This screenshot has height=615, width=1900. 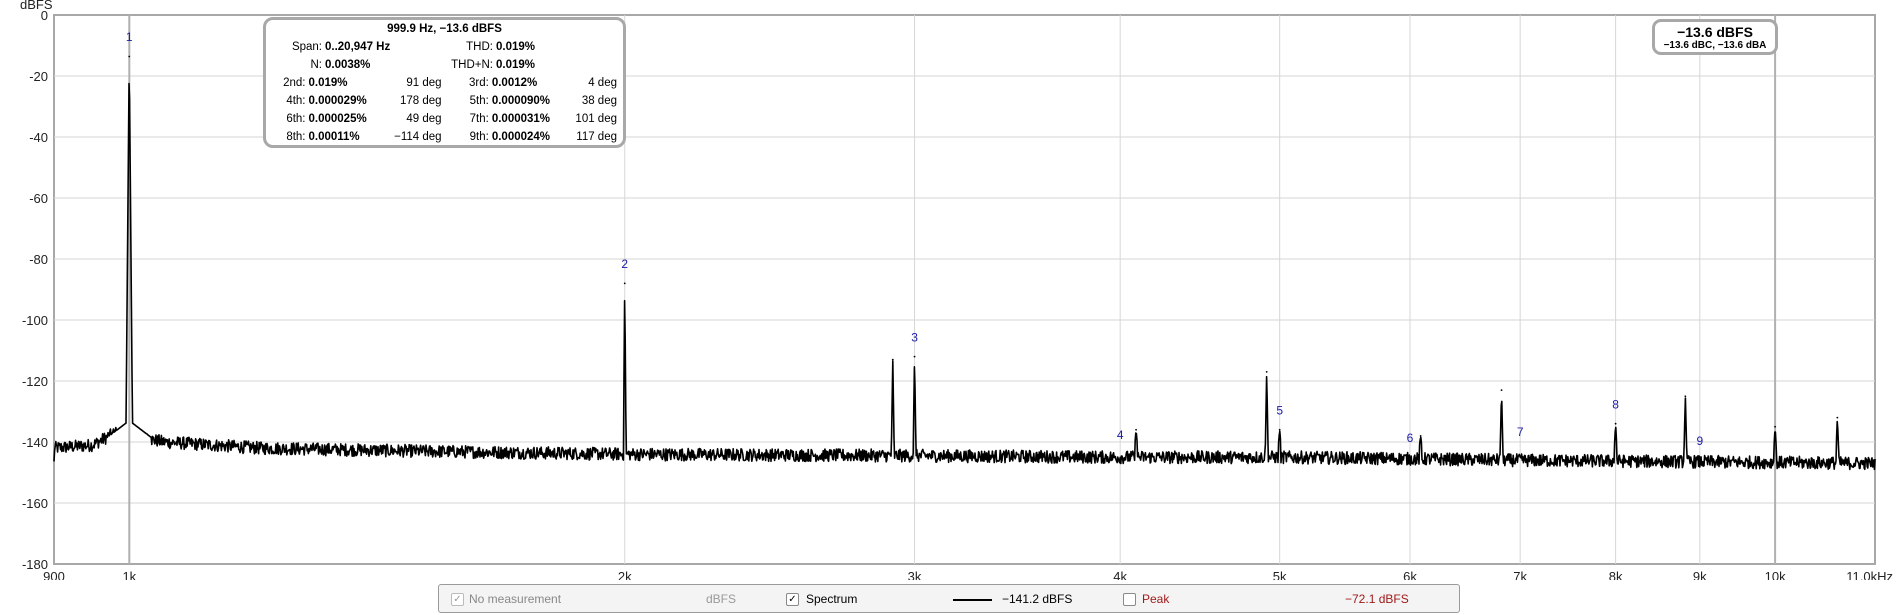 I want to click on harmonic-label: 6th:, so click(x=296, y=119).